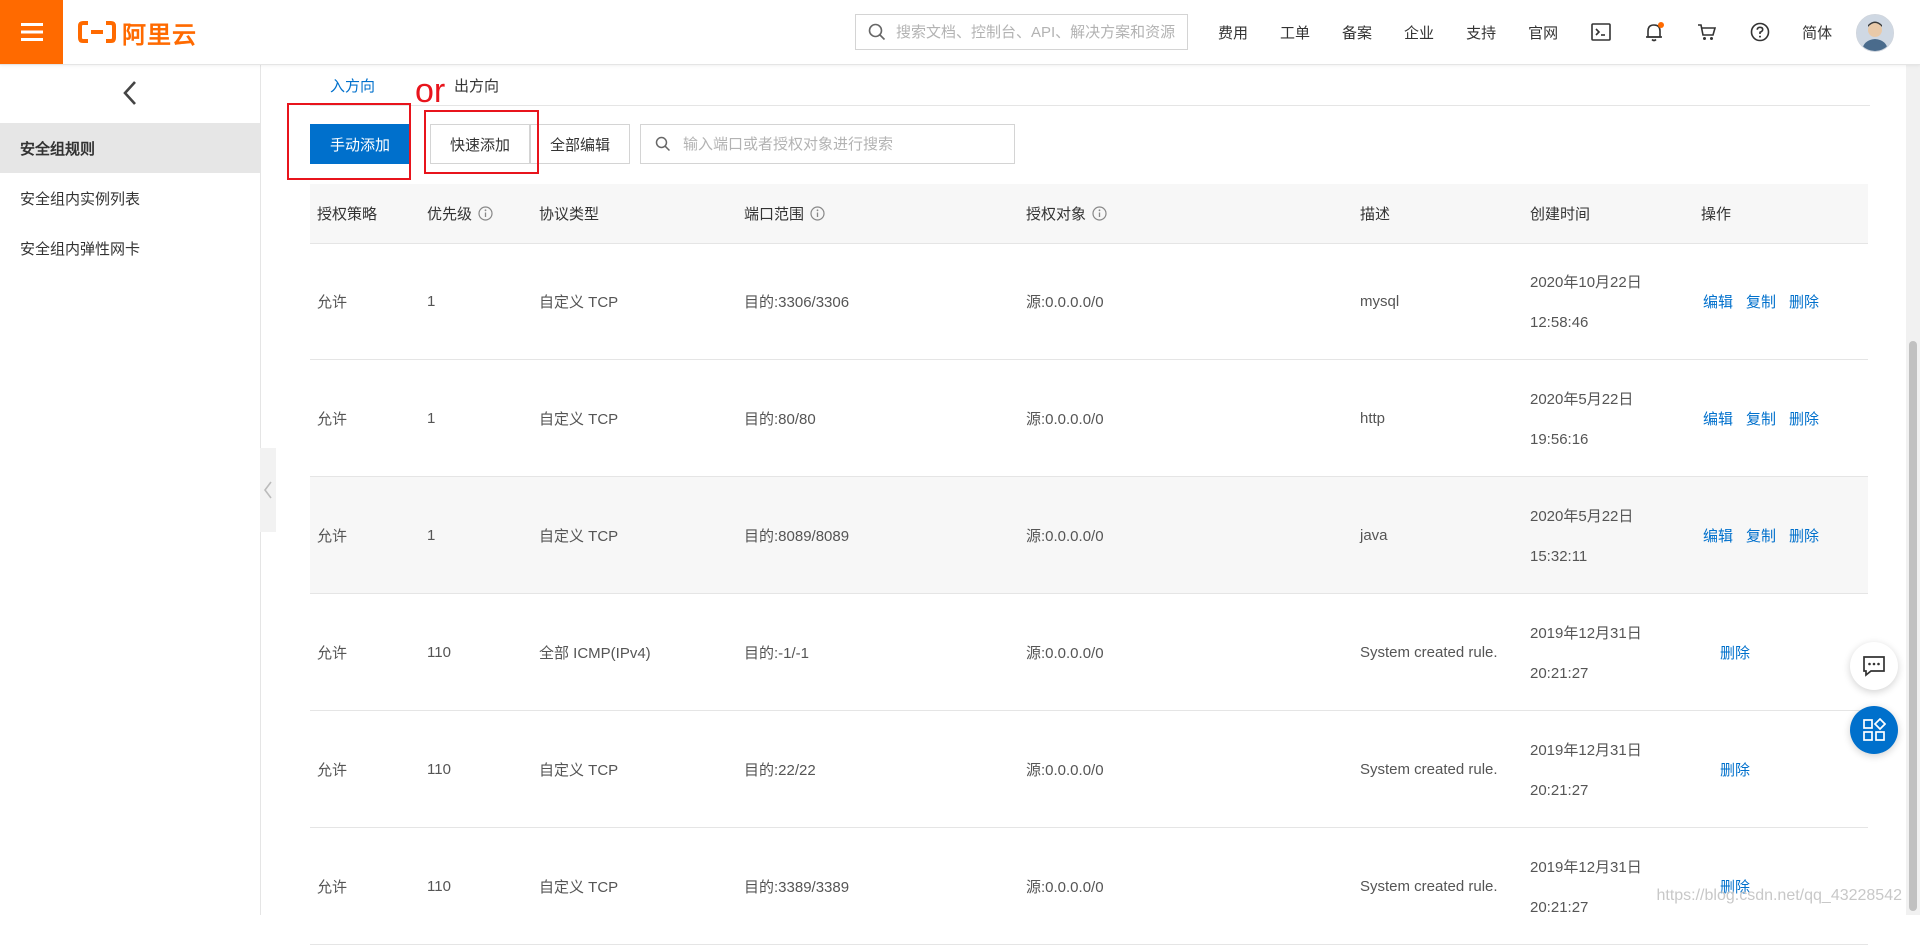 The width and height of the screenshot is (1920, 945). I want to click on rule-search, so click(827, 144).